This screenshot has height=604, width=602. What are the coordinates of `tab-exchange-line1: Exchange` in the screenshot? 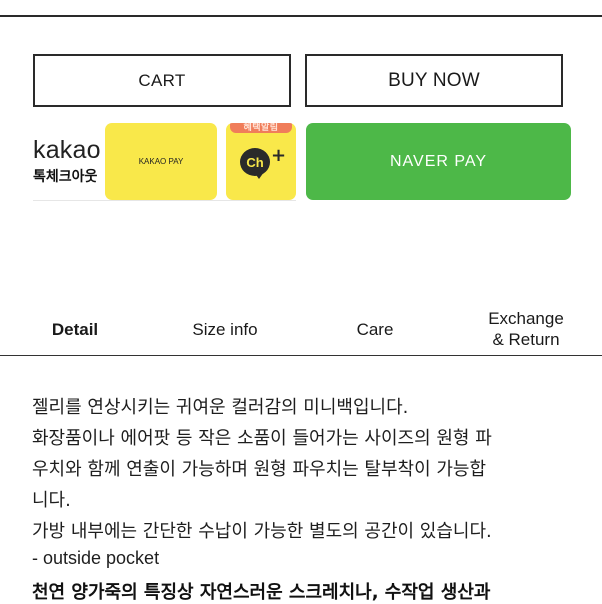 It's located at (526, 318).